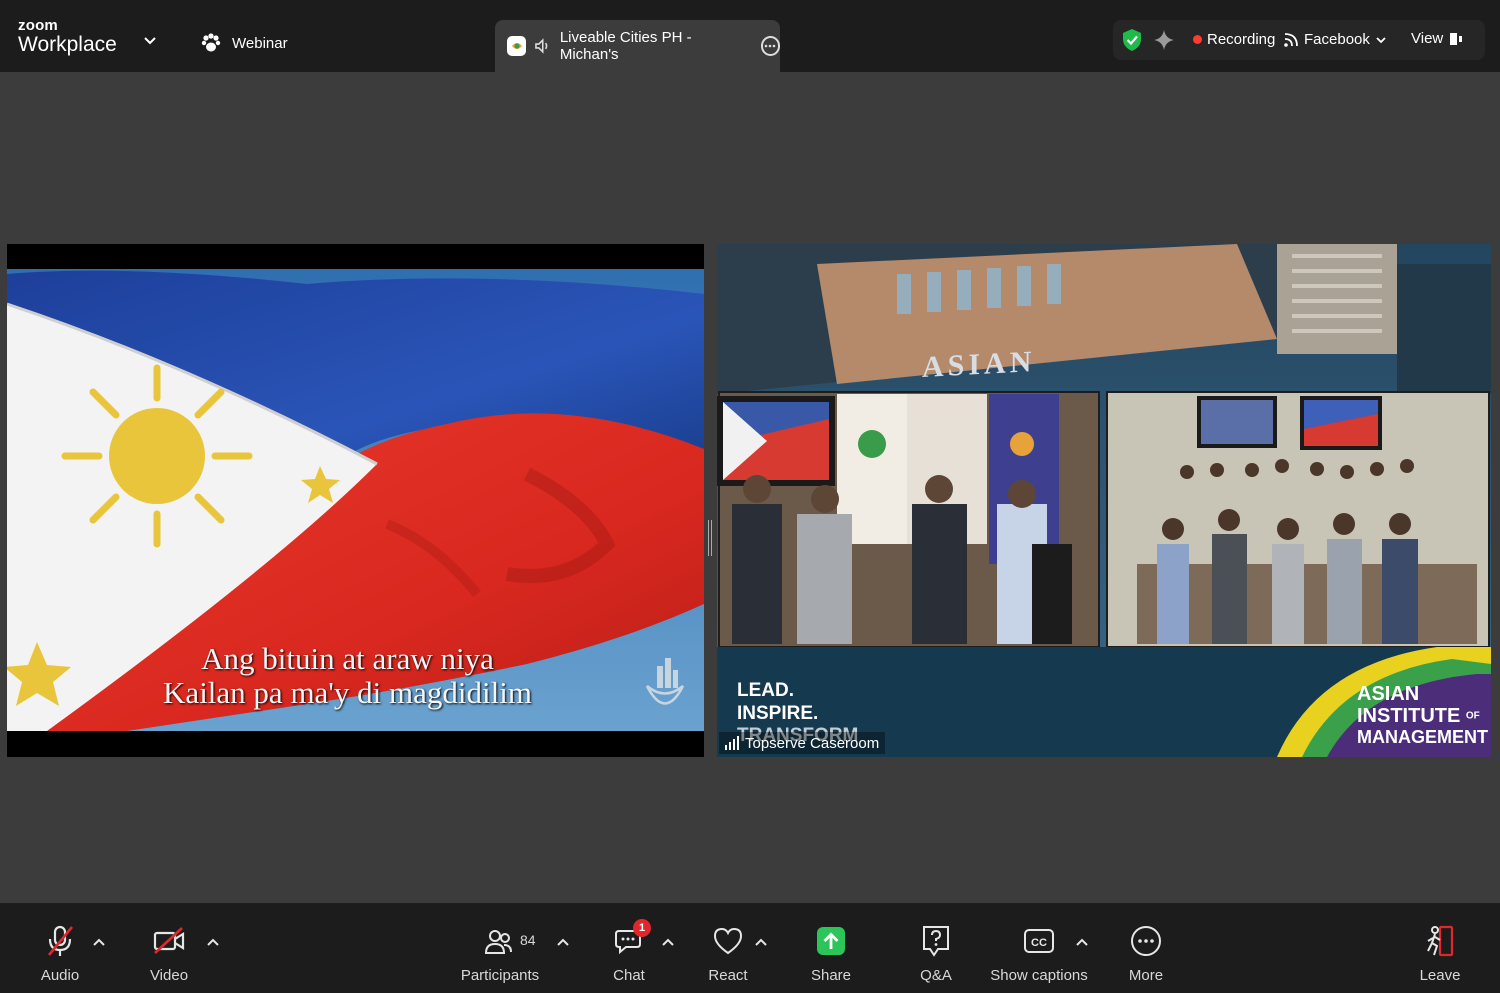  What do you see at coordinates (1241, 39) in the screenshot?
I see `recording-label: Recording` at bounding box center [1241, 39].